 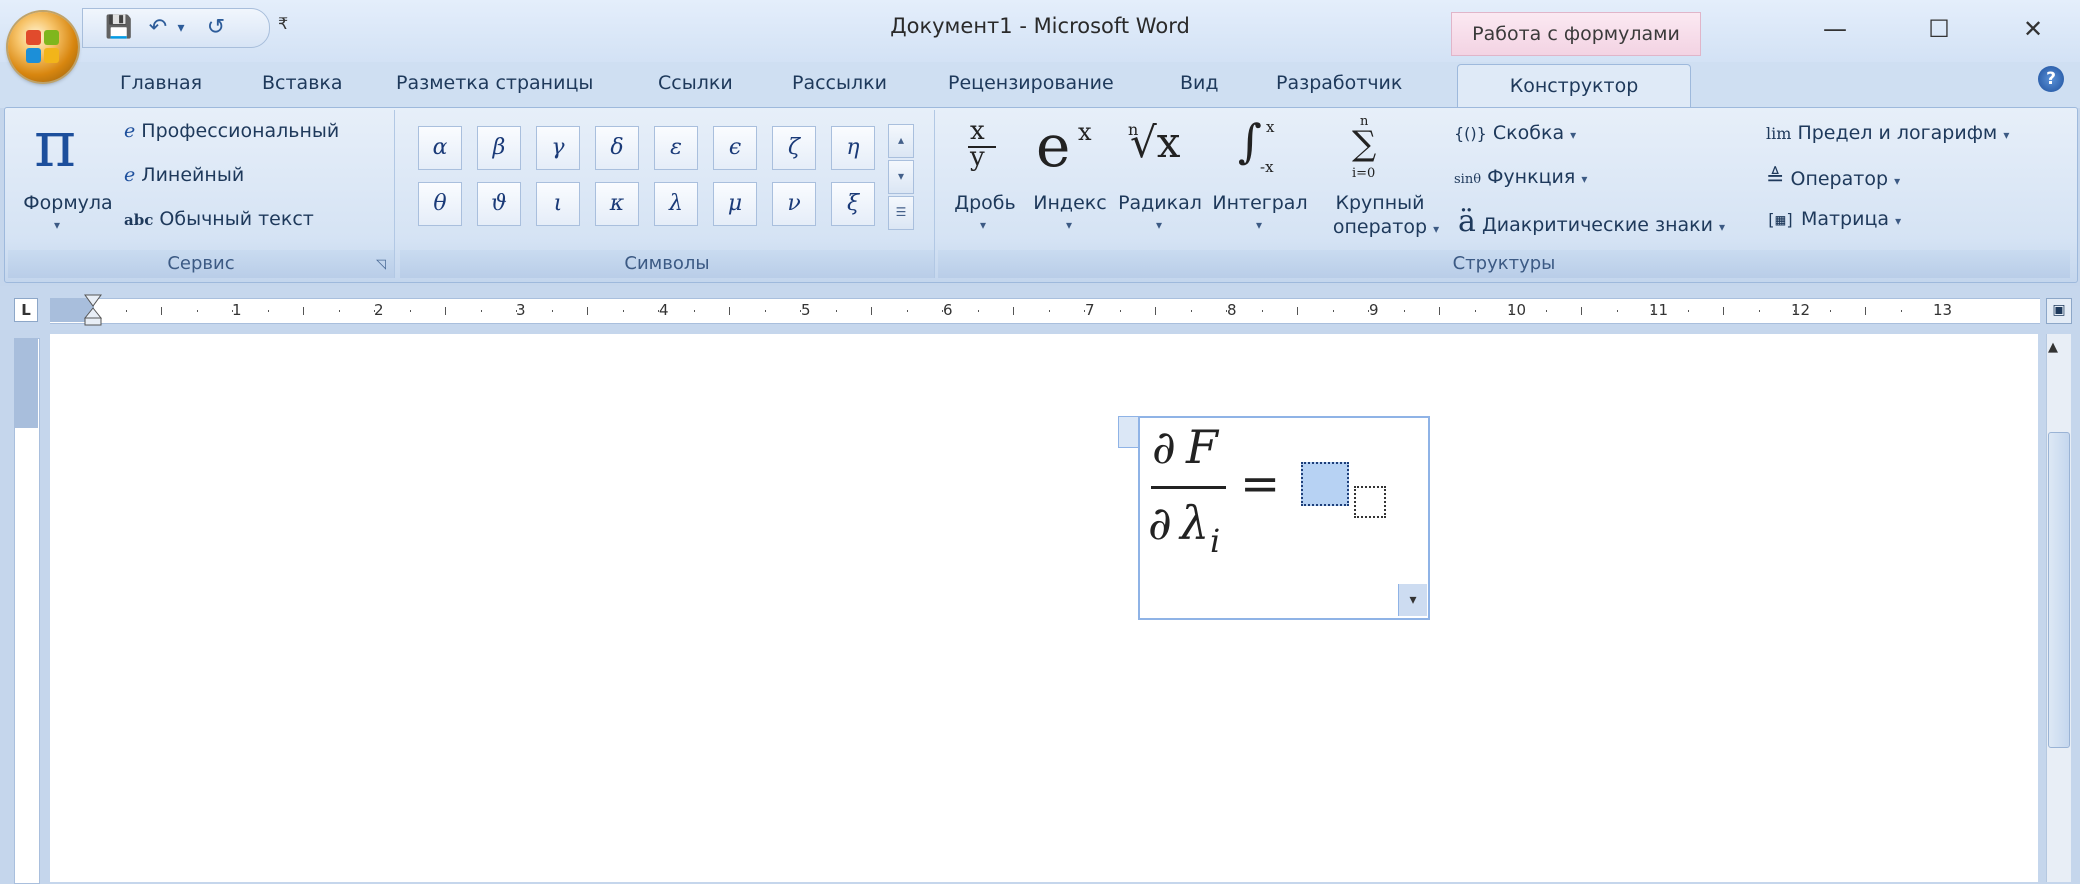 What do you see at coordinates (381, 264) in the screenshot?
I see `dialog-launcher-icon: ◹` at bounding box center [381, 264].